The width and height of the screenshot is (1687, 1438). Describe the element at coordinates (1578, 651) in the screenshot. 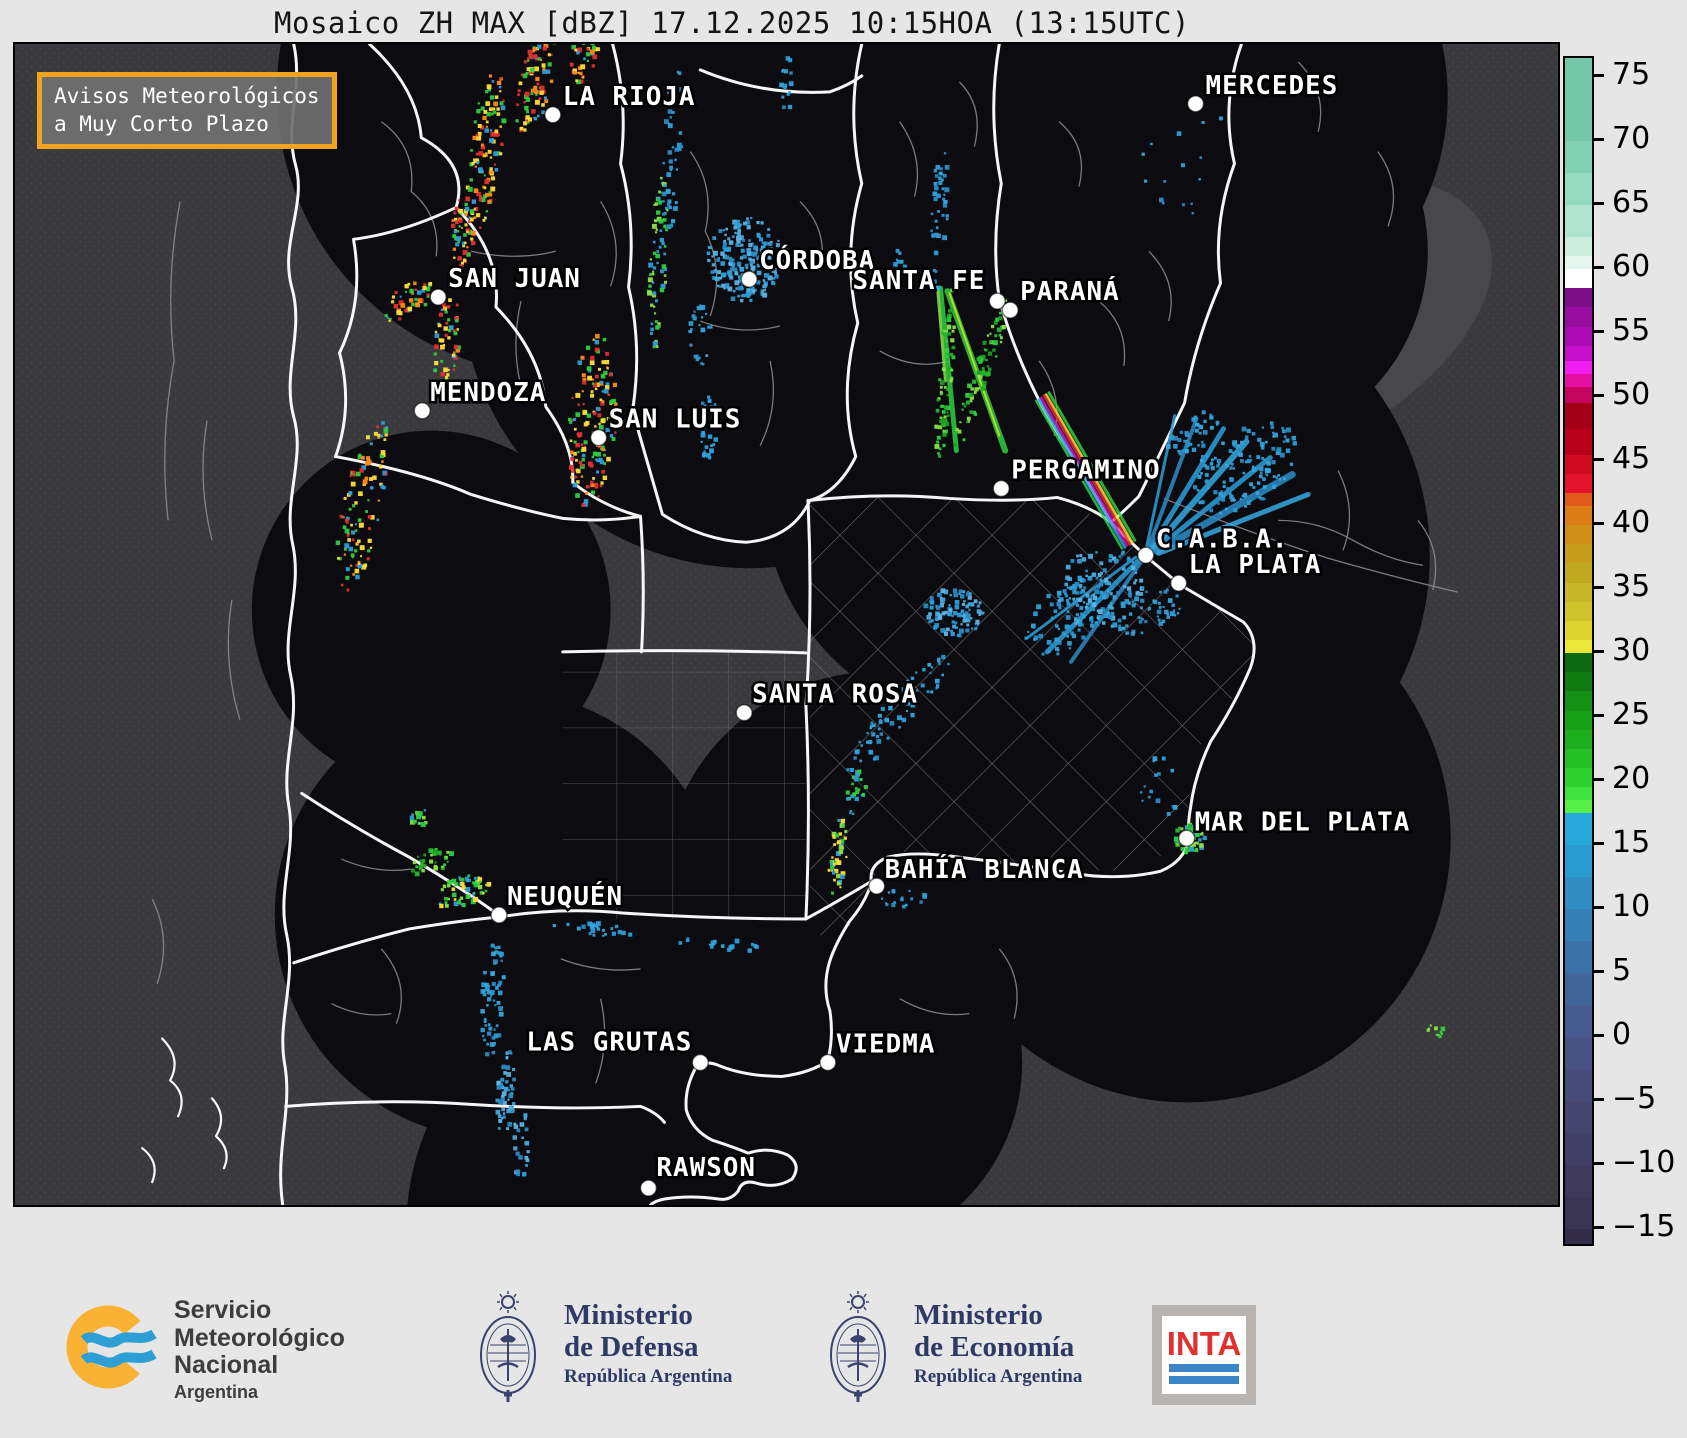

I see `dbz-colorbar` at that location.